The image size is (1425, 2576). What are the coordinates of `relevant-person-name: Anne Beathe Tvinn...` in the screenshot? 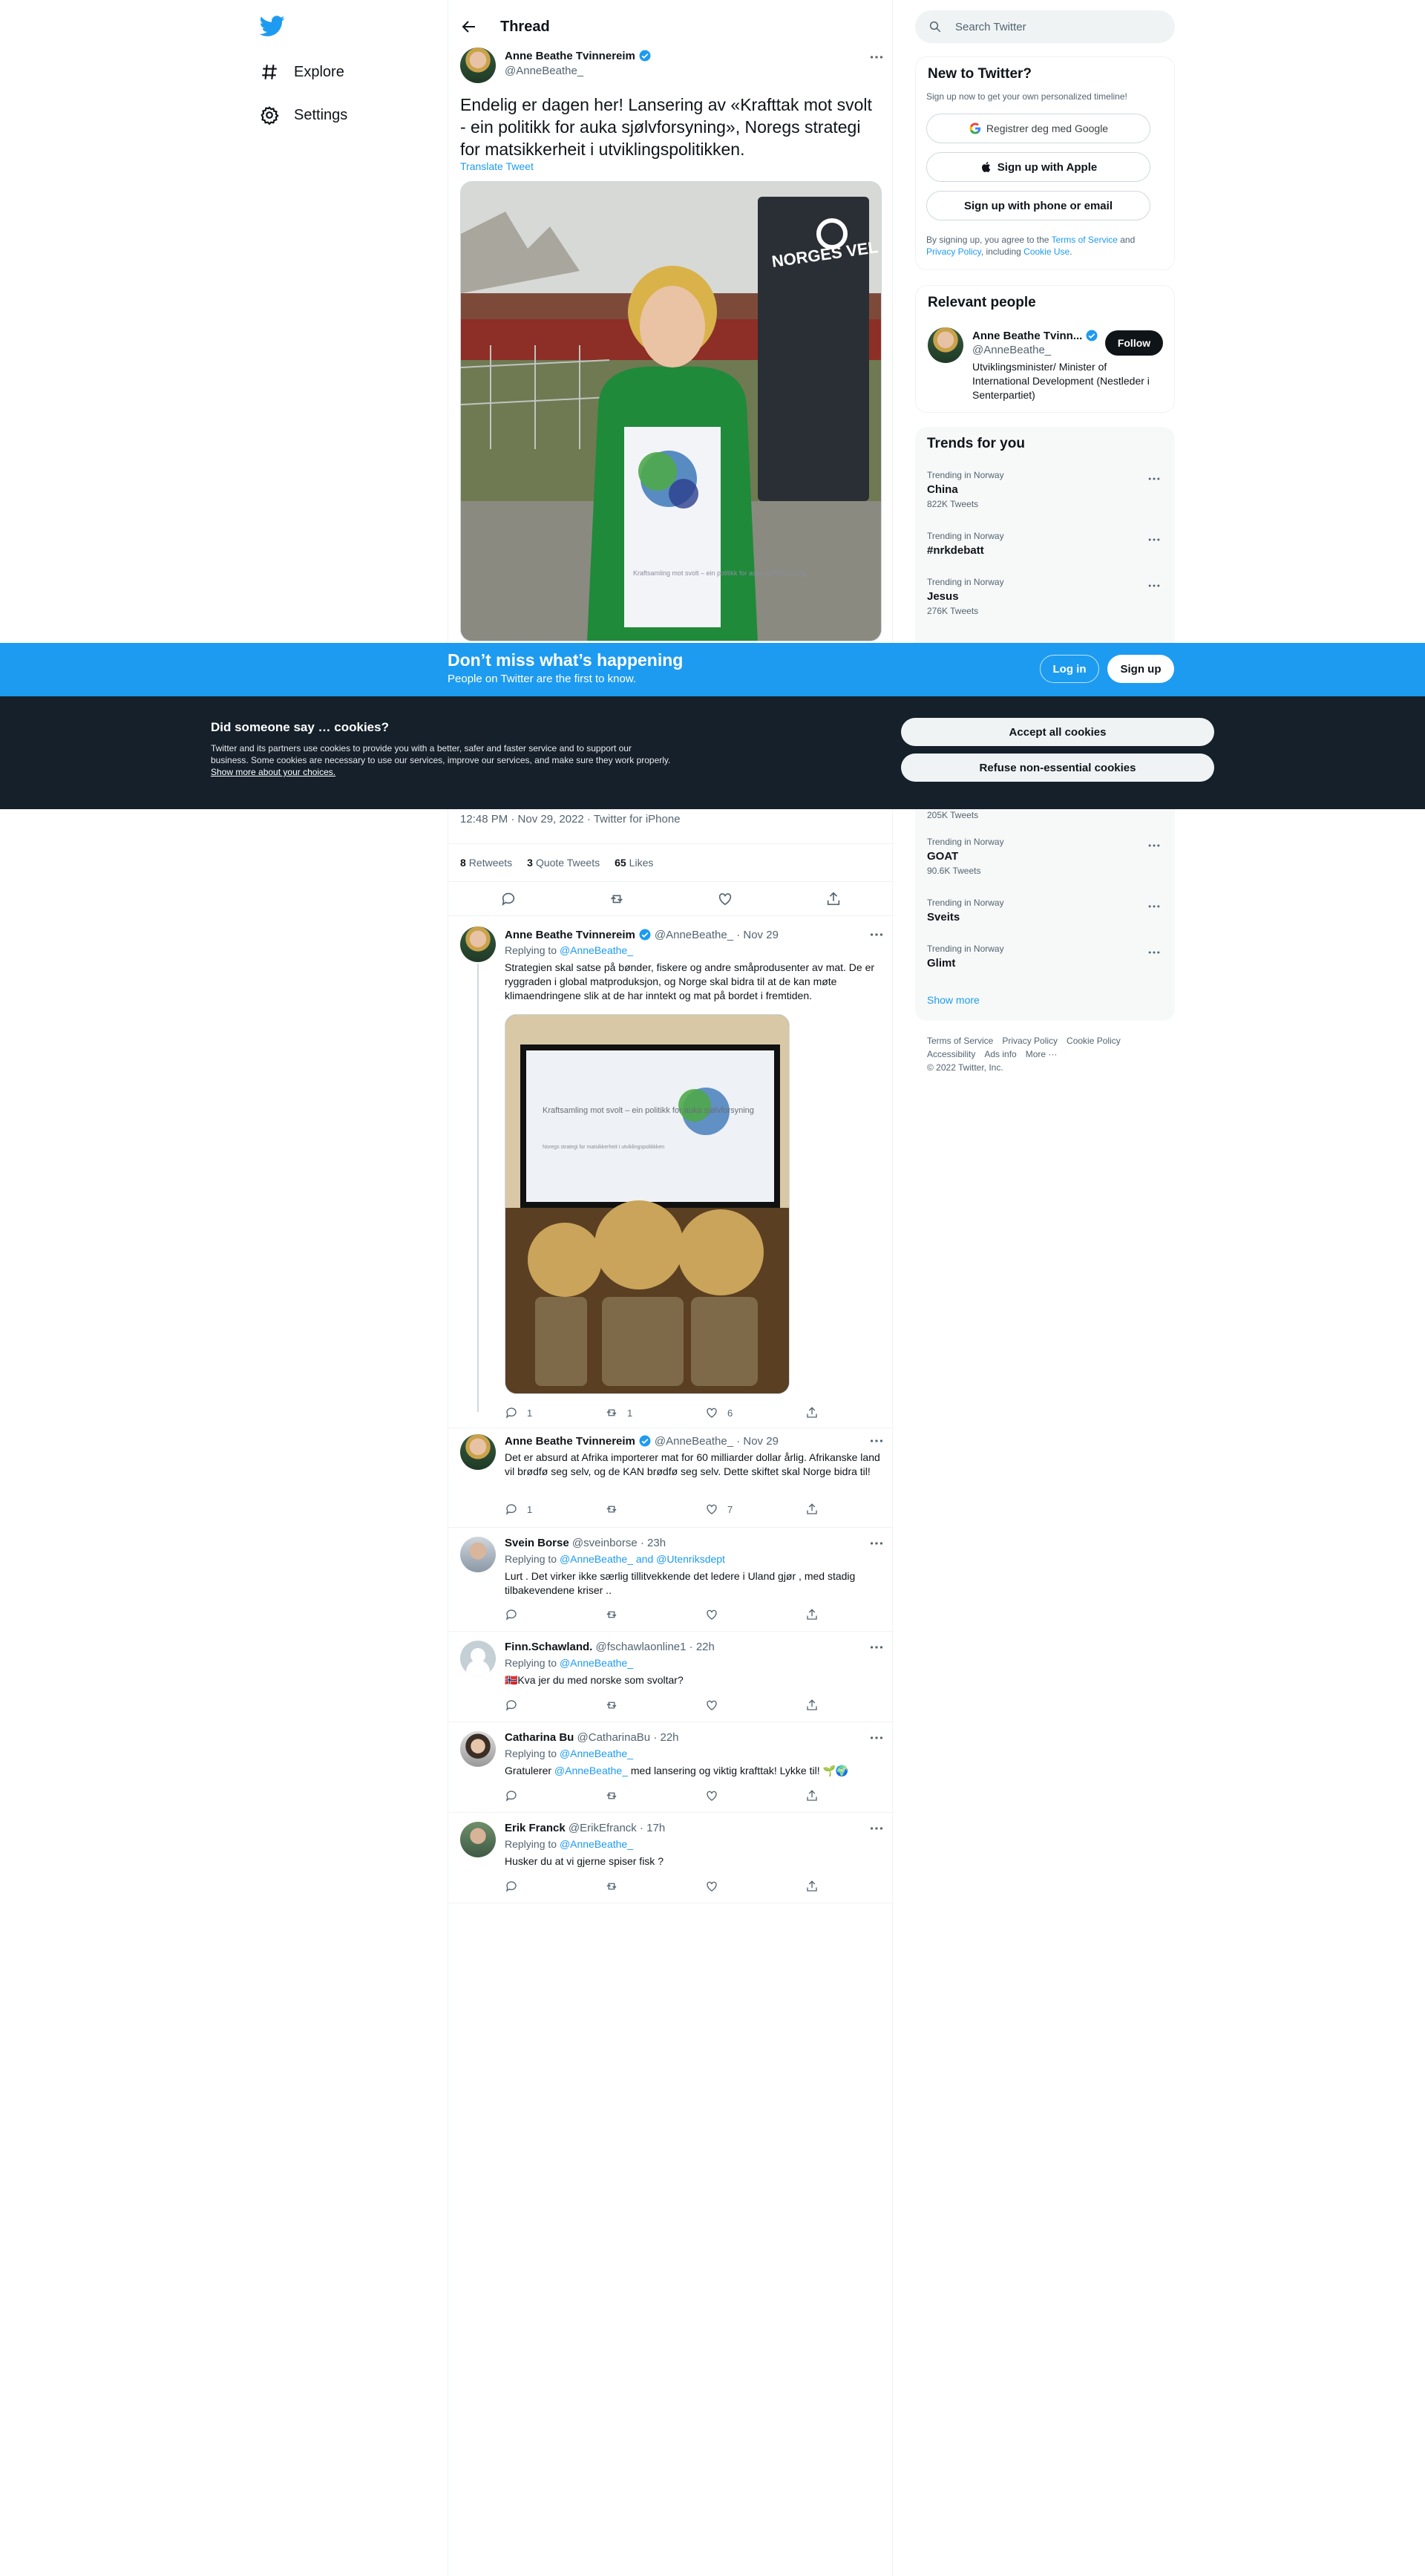 It's located at (1036, 335).